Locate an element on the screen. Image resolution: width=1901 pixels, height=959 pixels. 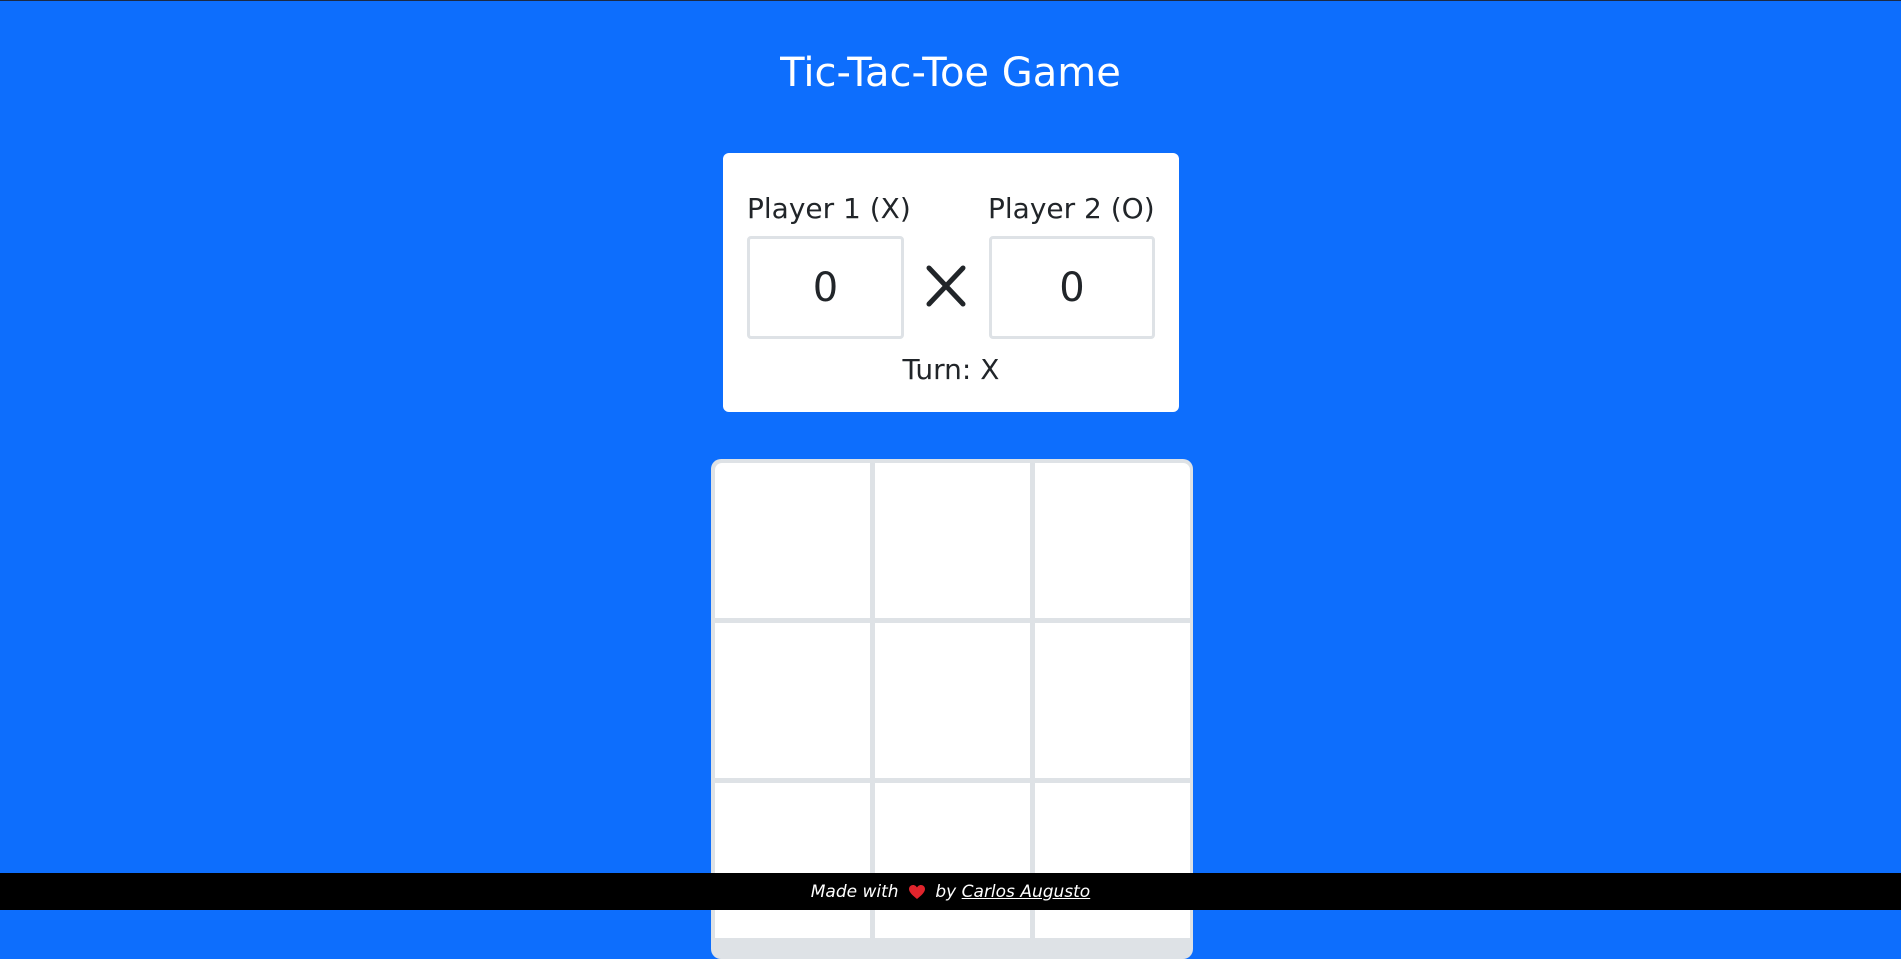
player1-score: 0 is located at coordinates (825, 287).